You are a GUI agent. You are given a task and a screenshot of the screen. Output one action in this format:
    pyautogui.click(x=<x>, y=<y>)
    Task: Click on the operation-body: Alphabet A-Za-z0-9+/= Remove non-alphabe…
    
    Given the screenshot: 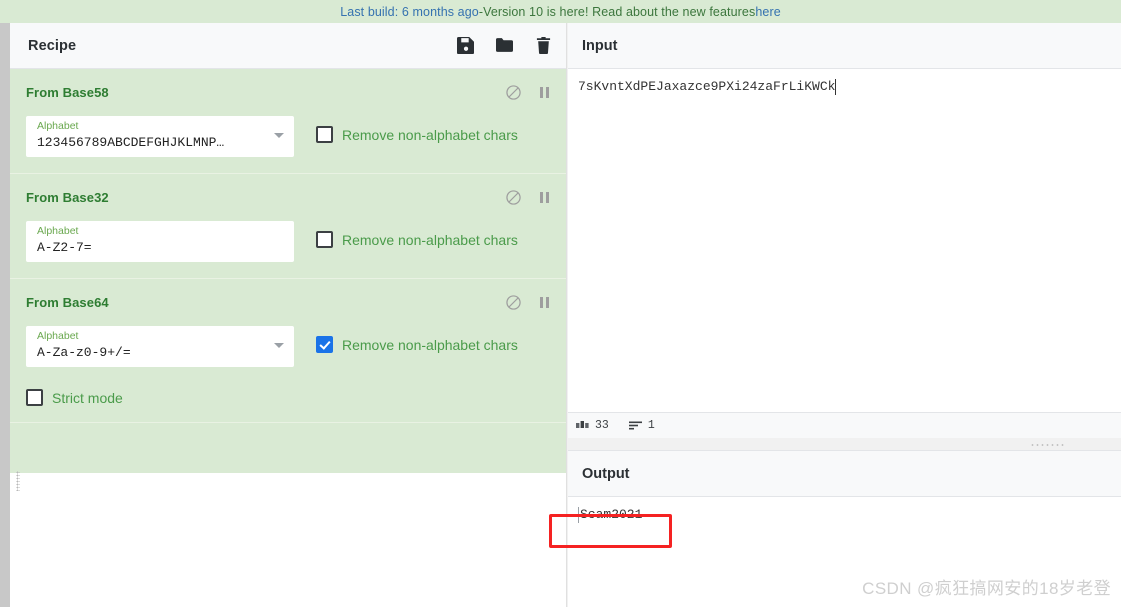 What is the action you would take?
    pyautogui.click(x=288, y=346)
    